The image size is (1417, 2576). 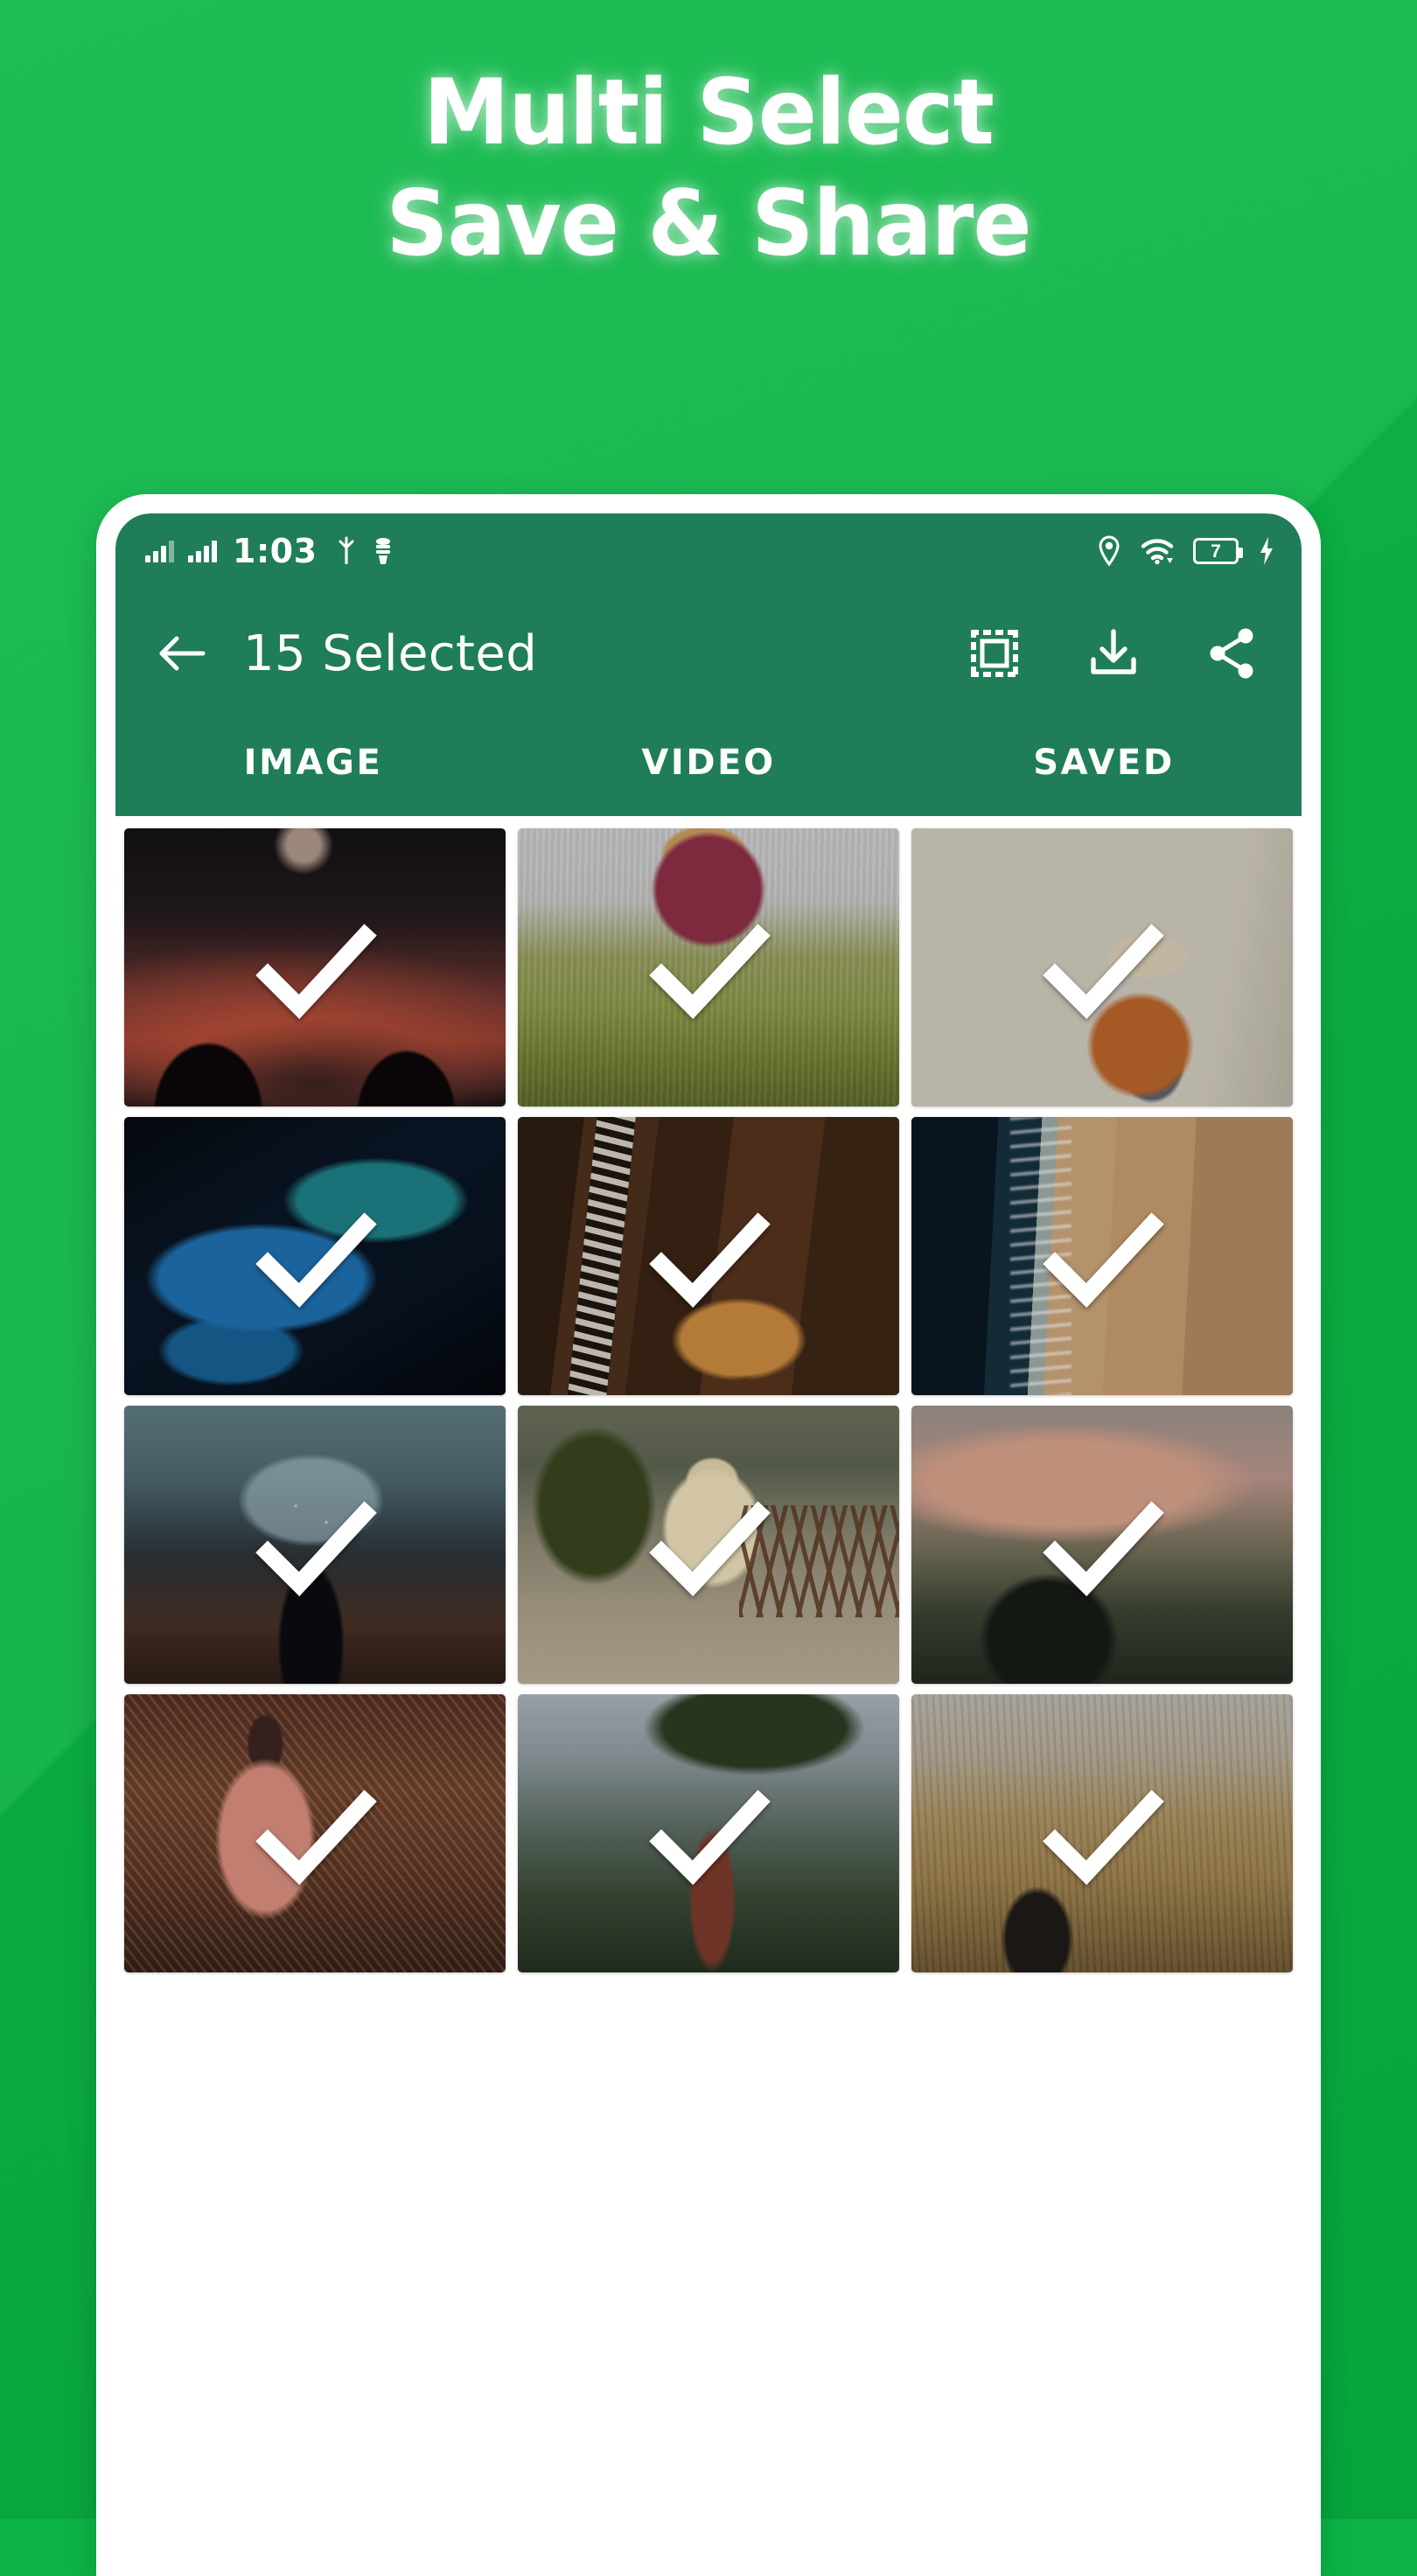 I want to click on status-bar-time: 1:03, so click(x=275, y=551).